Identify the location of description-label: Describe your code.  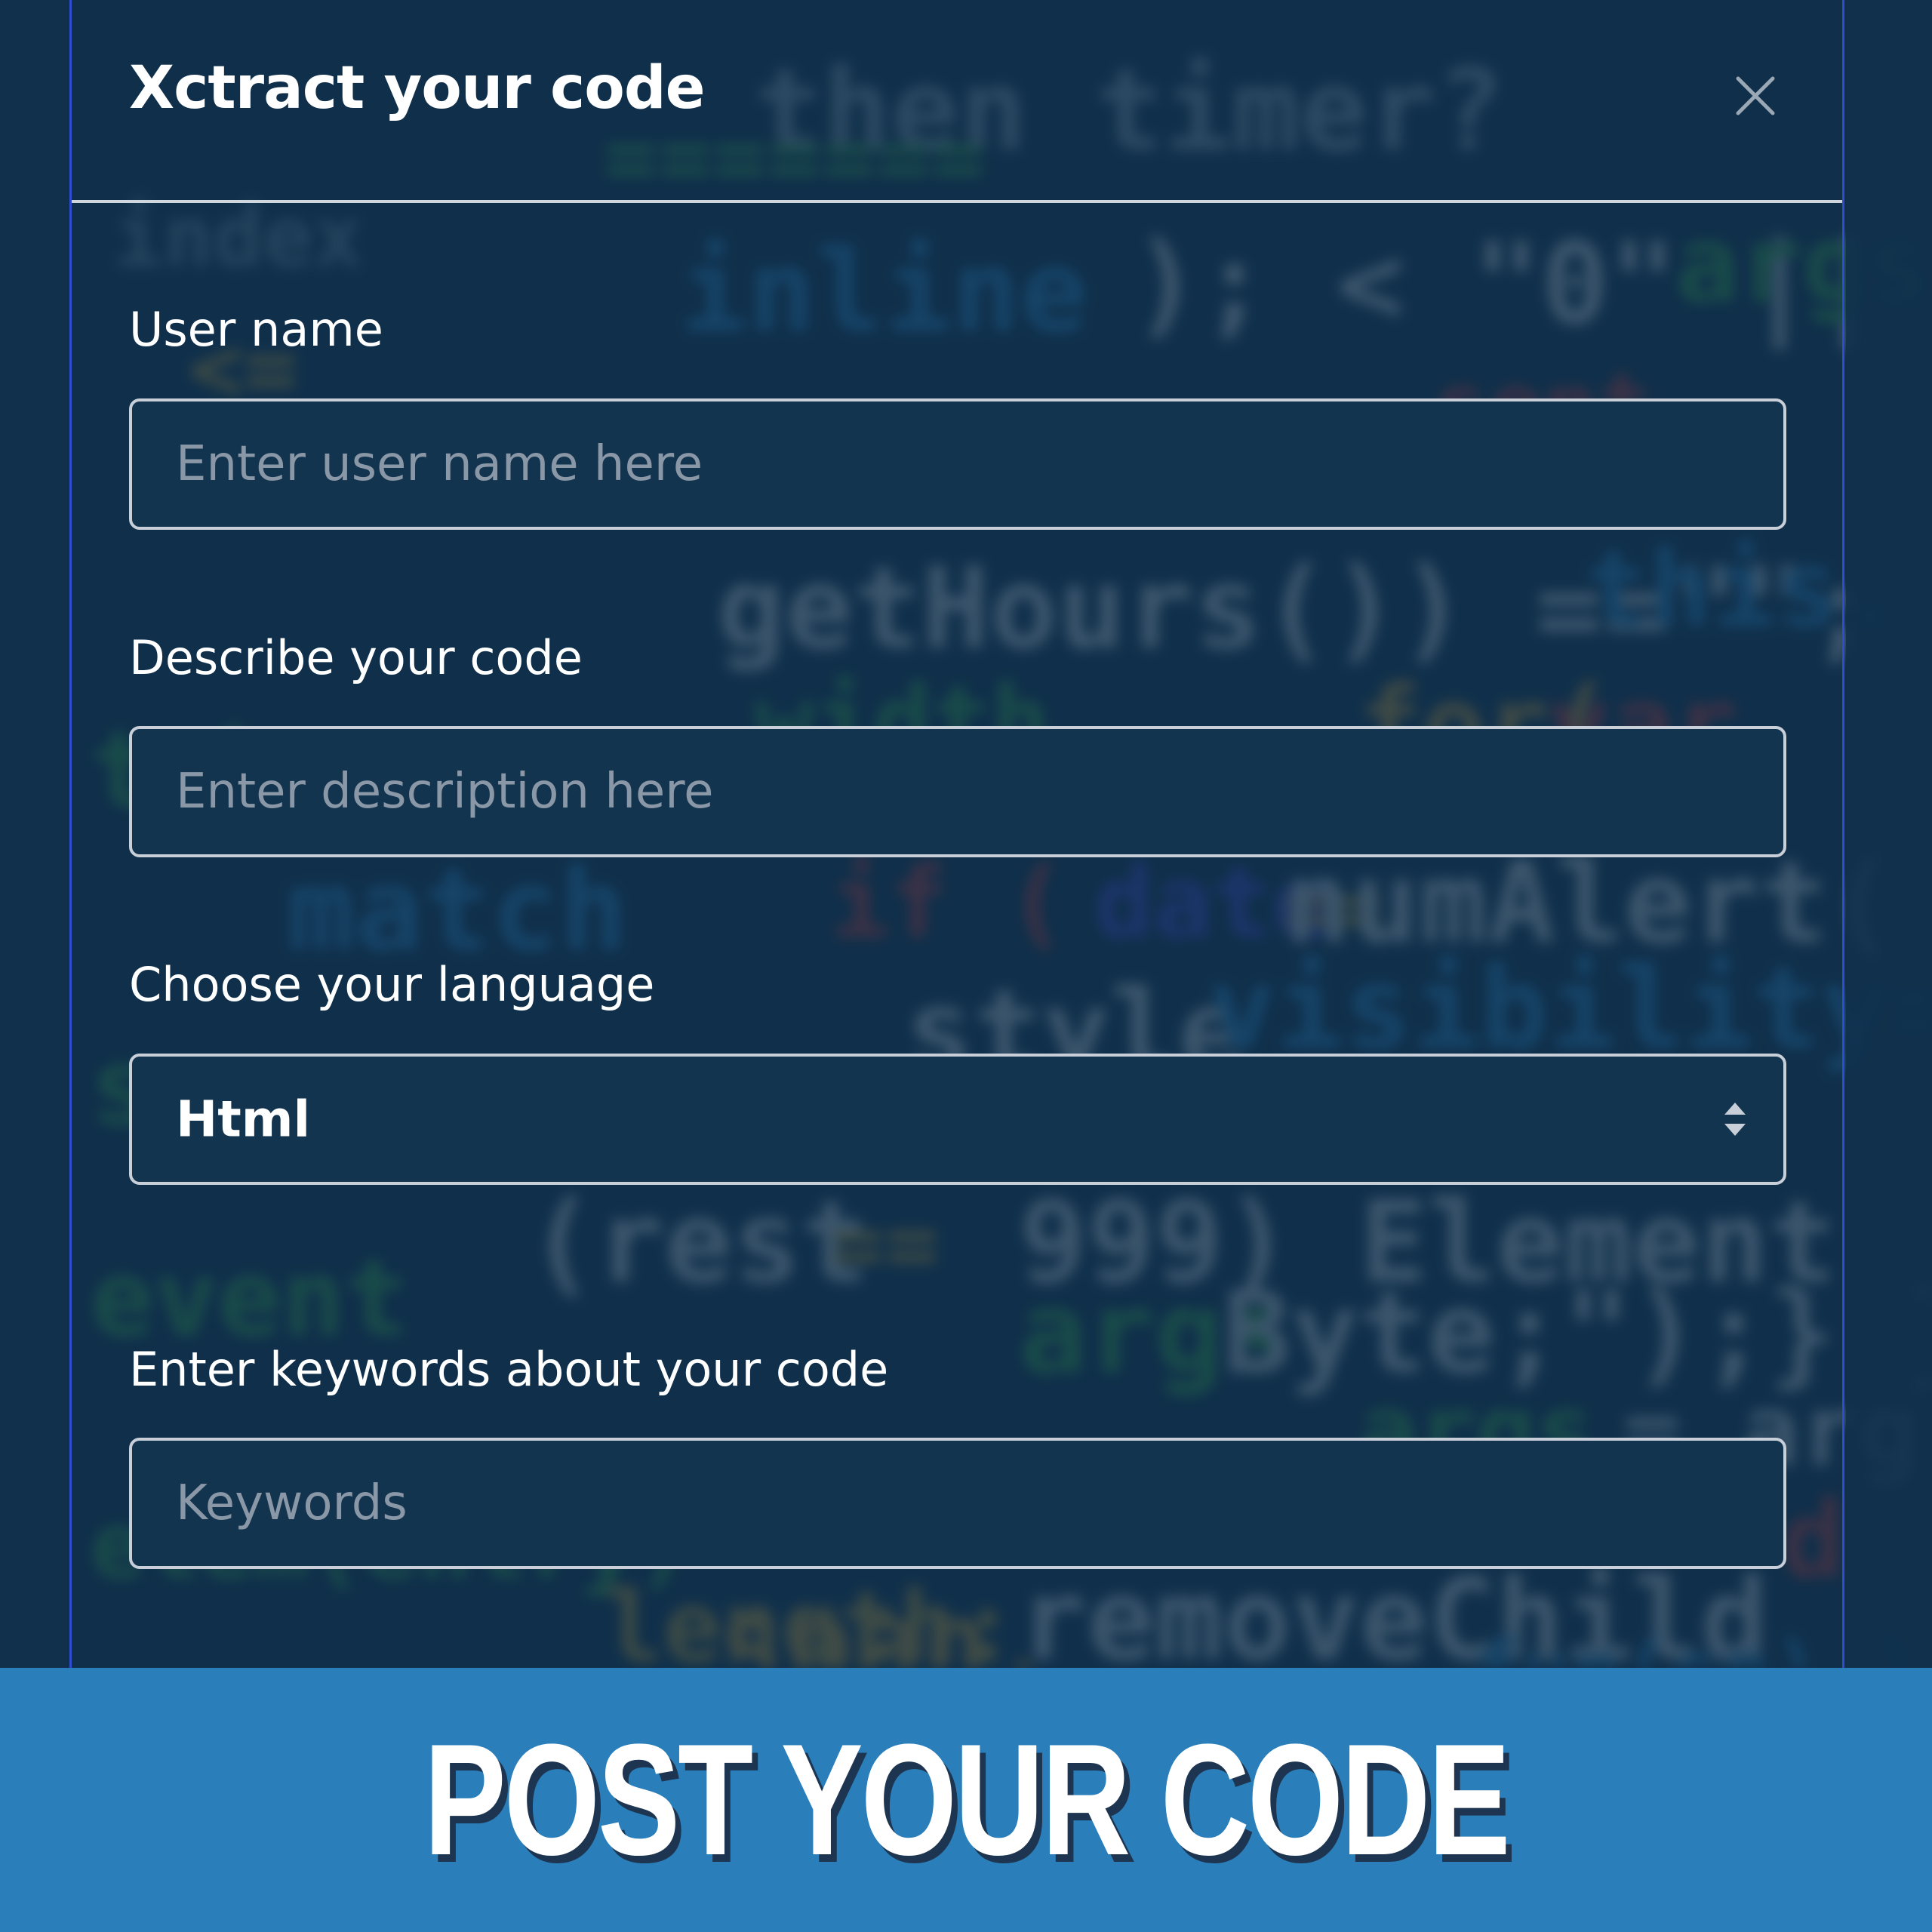
(356, 657).